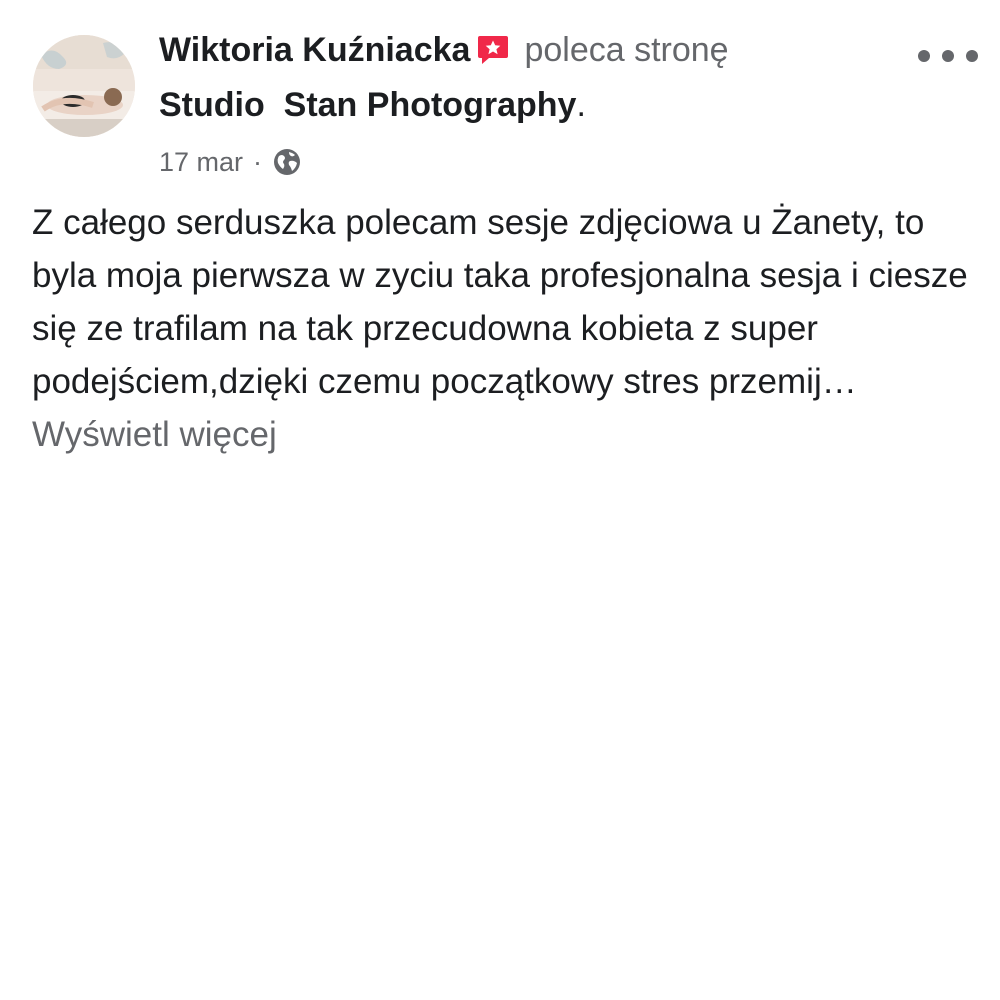 The height and width of the screenshot is (1000, 1000). What do you see at coordinates (201, 162) in the screenshot?
I see `post-date: 17 mar` at bounding box center [201, 162].